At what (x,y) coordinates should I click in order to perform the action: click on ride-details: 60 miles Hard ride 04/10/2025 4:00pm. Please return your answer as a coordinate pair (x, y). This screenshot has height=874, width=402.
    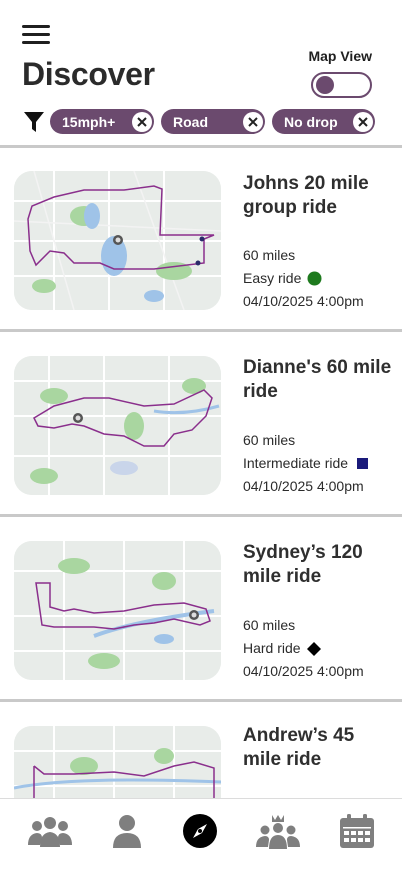
    Looking at the image, I should click on (303, 648).